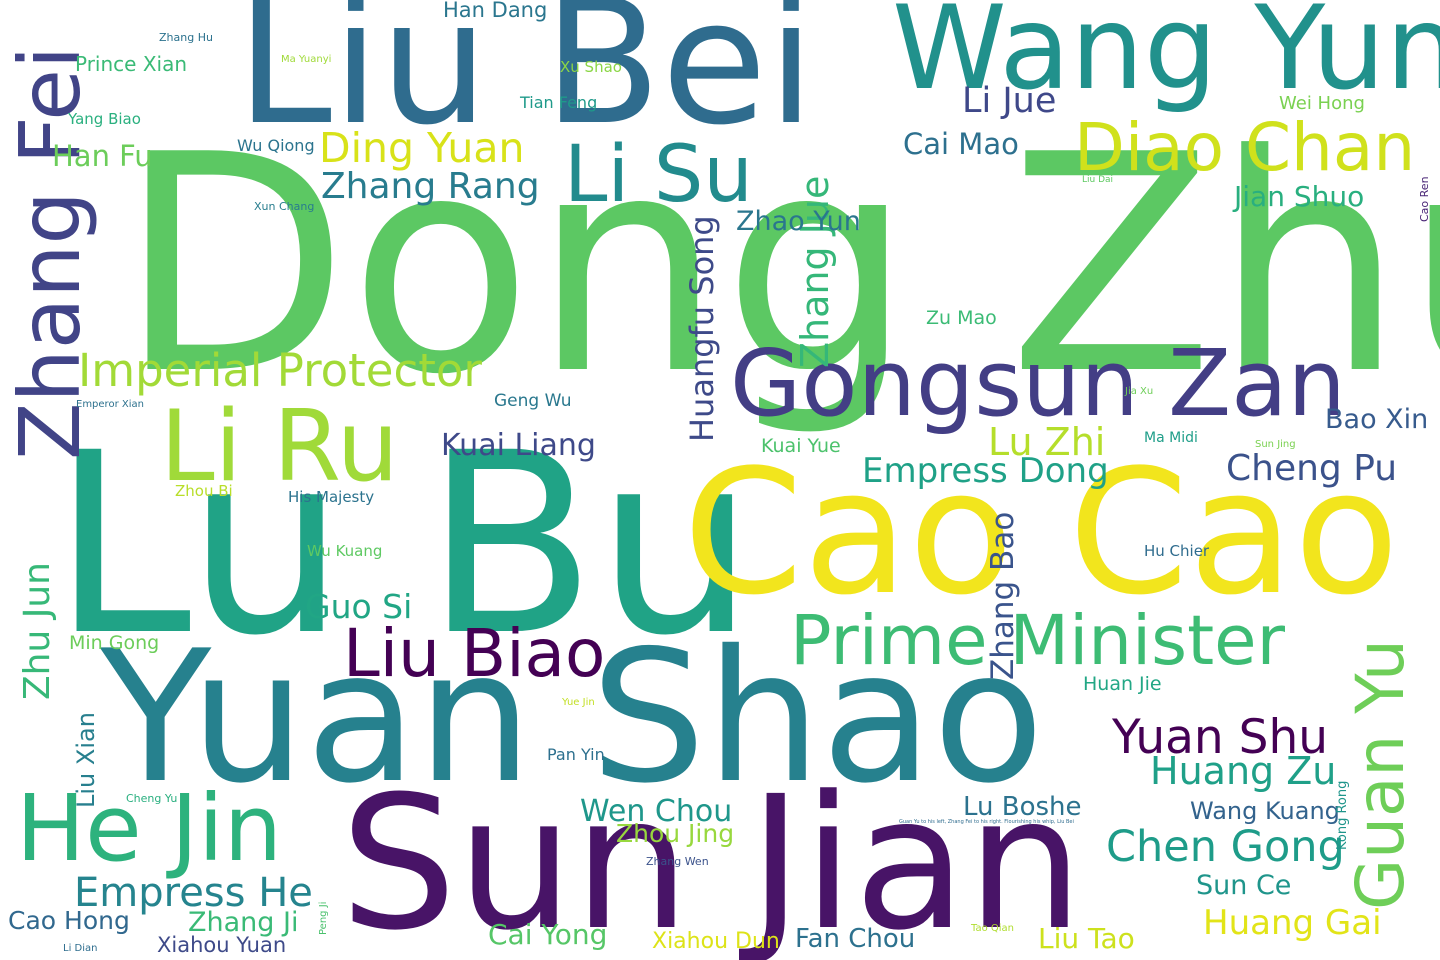 The image size is (1440, 960). What do you see at coordinates (114, 643) in the screenshot?
I see `word-min-gong: Min Gong` at bounding box center [114, 643].